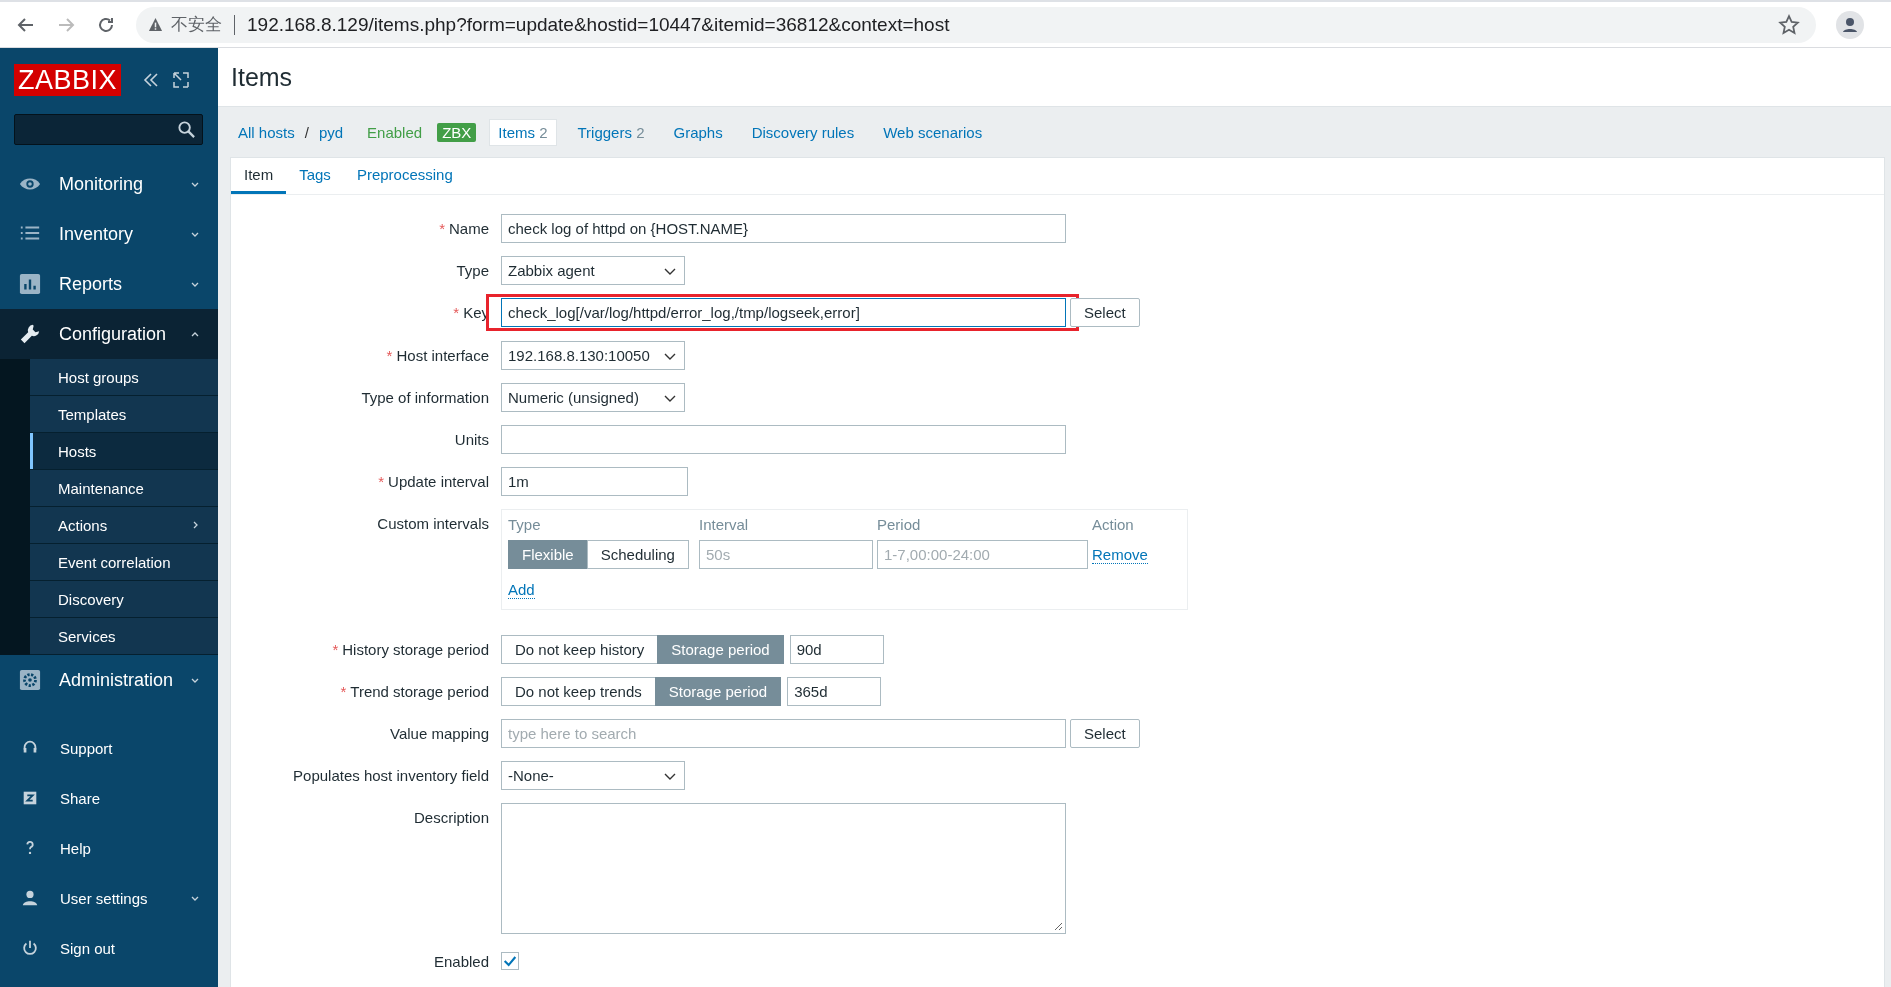 This screenshot has height=987, width=1891. I want to click on field-label: Description, so click(451, 818).